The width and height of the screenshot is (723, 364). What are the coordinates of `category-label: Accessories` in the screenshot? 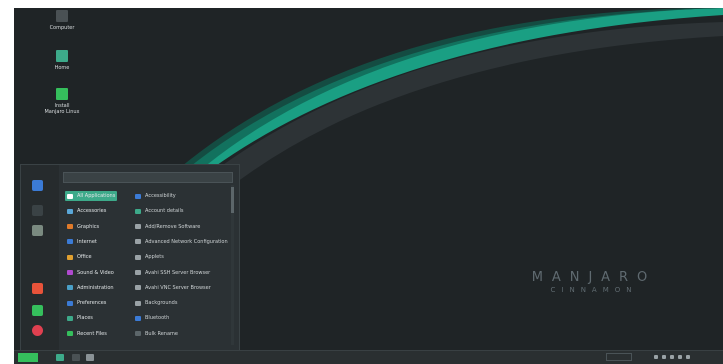 It's located at (92, 211).